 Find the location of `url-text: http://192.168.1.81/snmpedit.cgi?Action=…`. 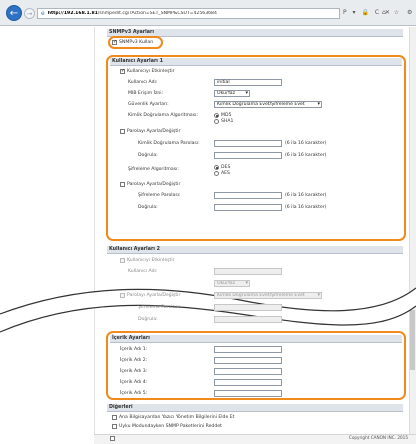

url-text: http://192.168.1.81/snmpedit.cgi?Action=… is located at coordinates (132, 13).